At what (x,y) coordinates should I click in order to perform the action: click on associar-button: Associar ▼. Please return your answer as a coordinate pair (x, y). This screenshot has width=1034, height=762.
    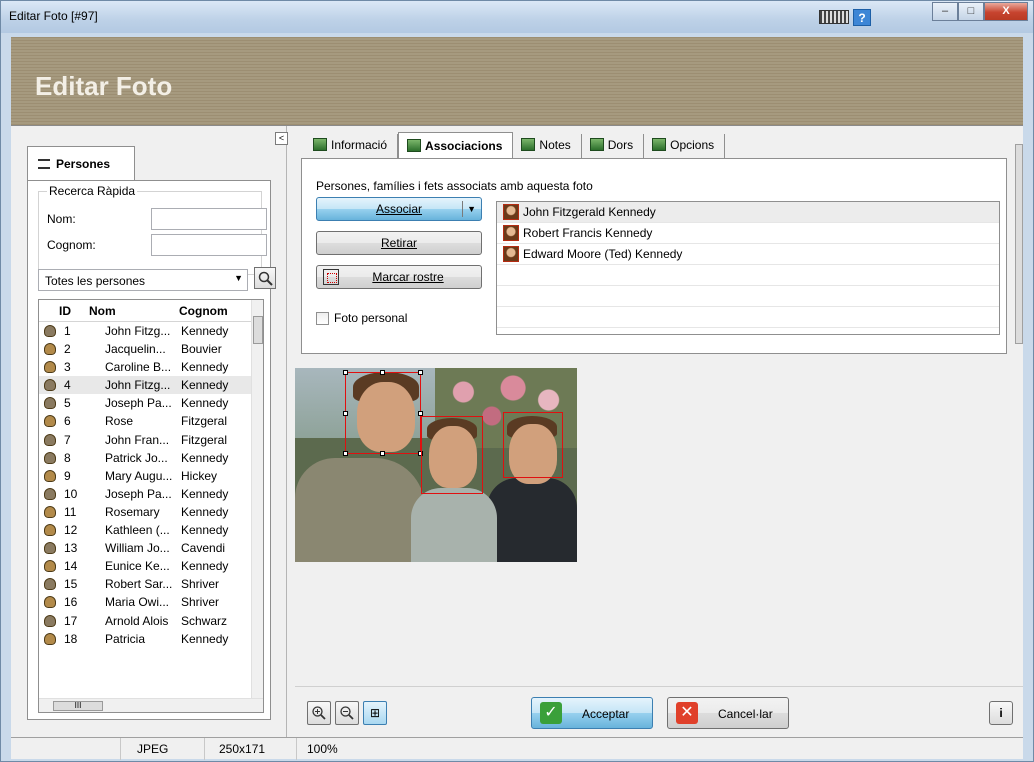
    Looking at the image, I should click on (399, 209).